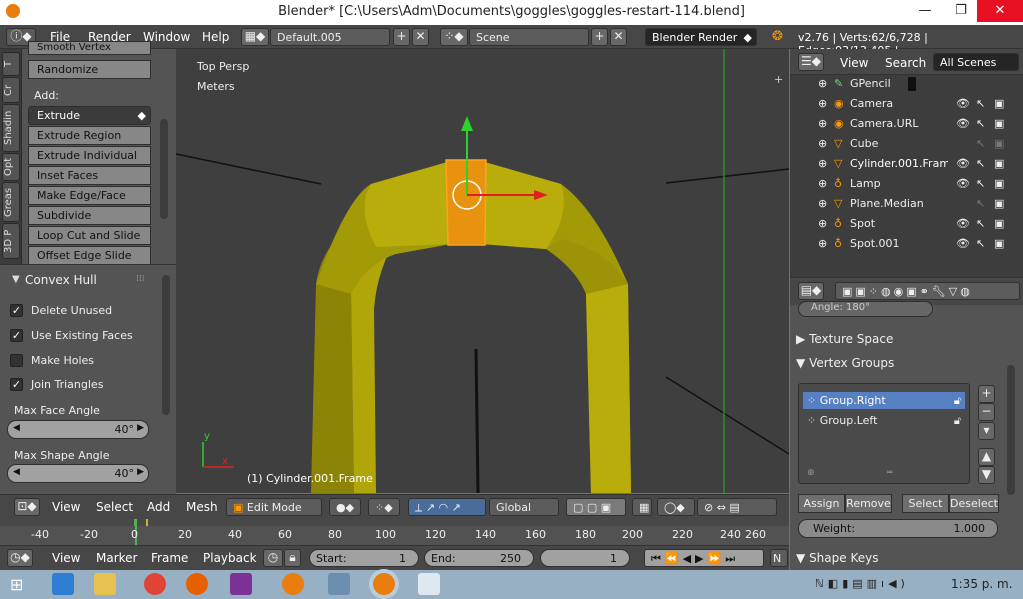 This screenshot has width=1023, height=599. I want to click on keying-toggle: N, so click(779, 558).